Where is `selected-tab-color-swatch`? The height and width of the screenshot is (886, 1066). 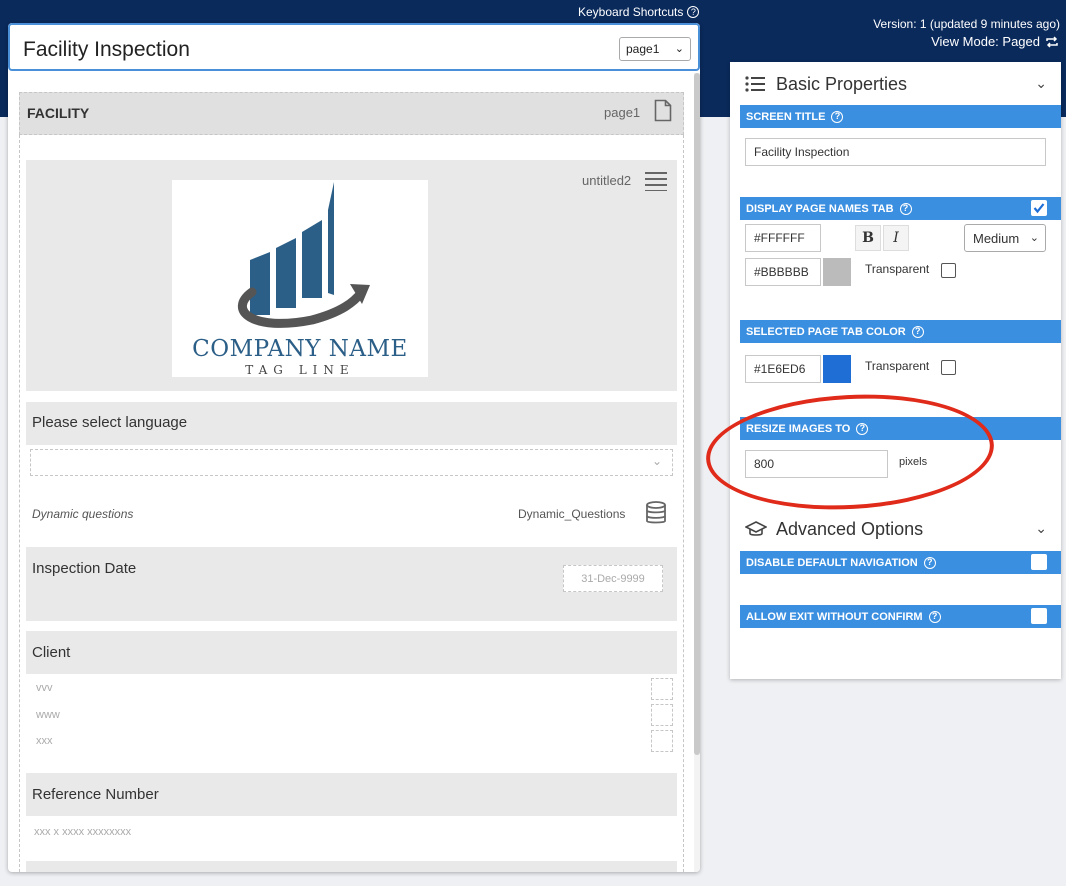
selected-tab-color-swatch is located at coordinates (837, 369).